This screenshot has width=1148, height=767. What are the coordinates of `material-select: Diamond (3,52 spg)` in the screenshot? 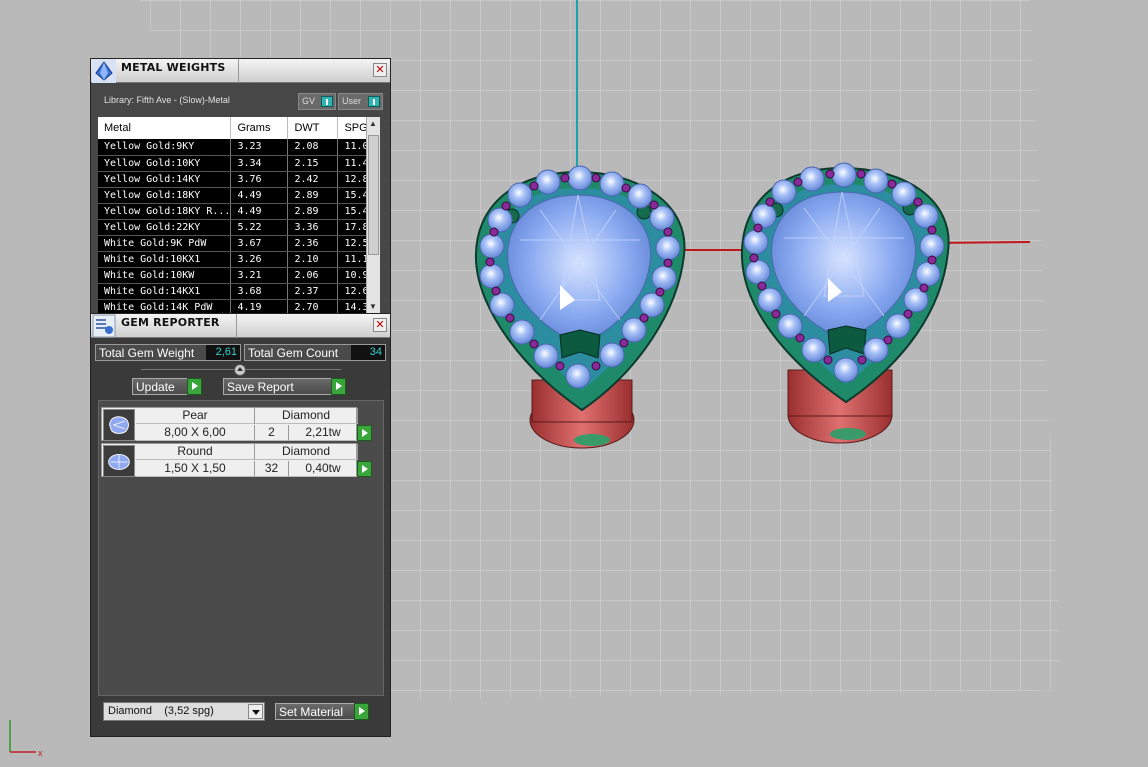 It's located at (184, 711).